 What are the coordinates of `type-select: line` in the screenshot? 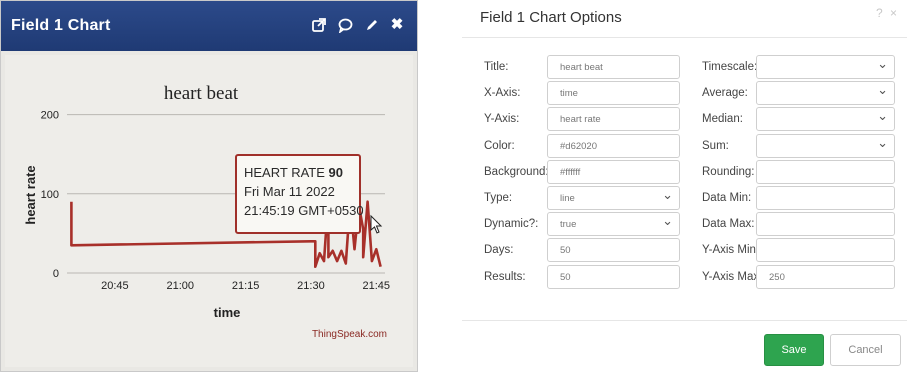 It's located at (613, 198).